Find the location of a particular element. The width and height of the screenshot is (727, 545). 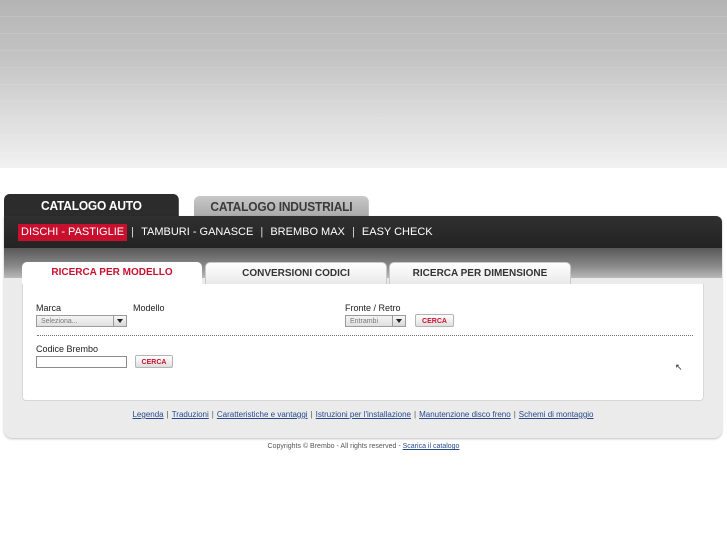

subnav-item-brembo-max: BREMBO MAX is located at coordinates (307, 232).